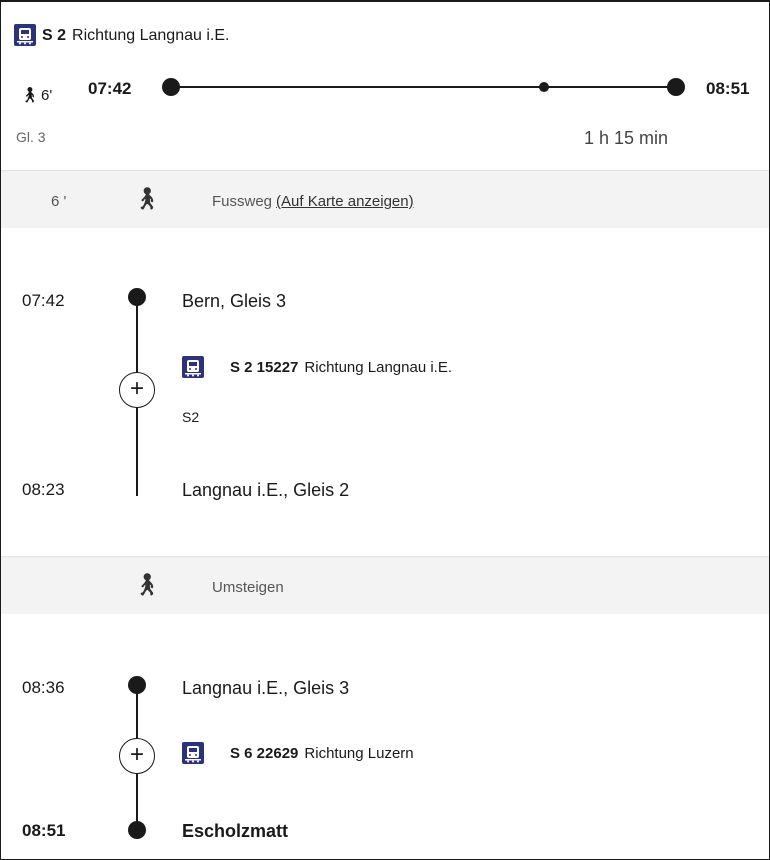  Describe the element at coordinates (31, 137) in the screenshot. I see `platform: Gl. 3` at that location.